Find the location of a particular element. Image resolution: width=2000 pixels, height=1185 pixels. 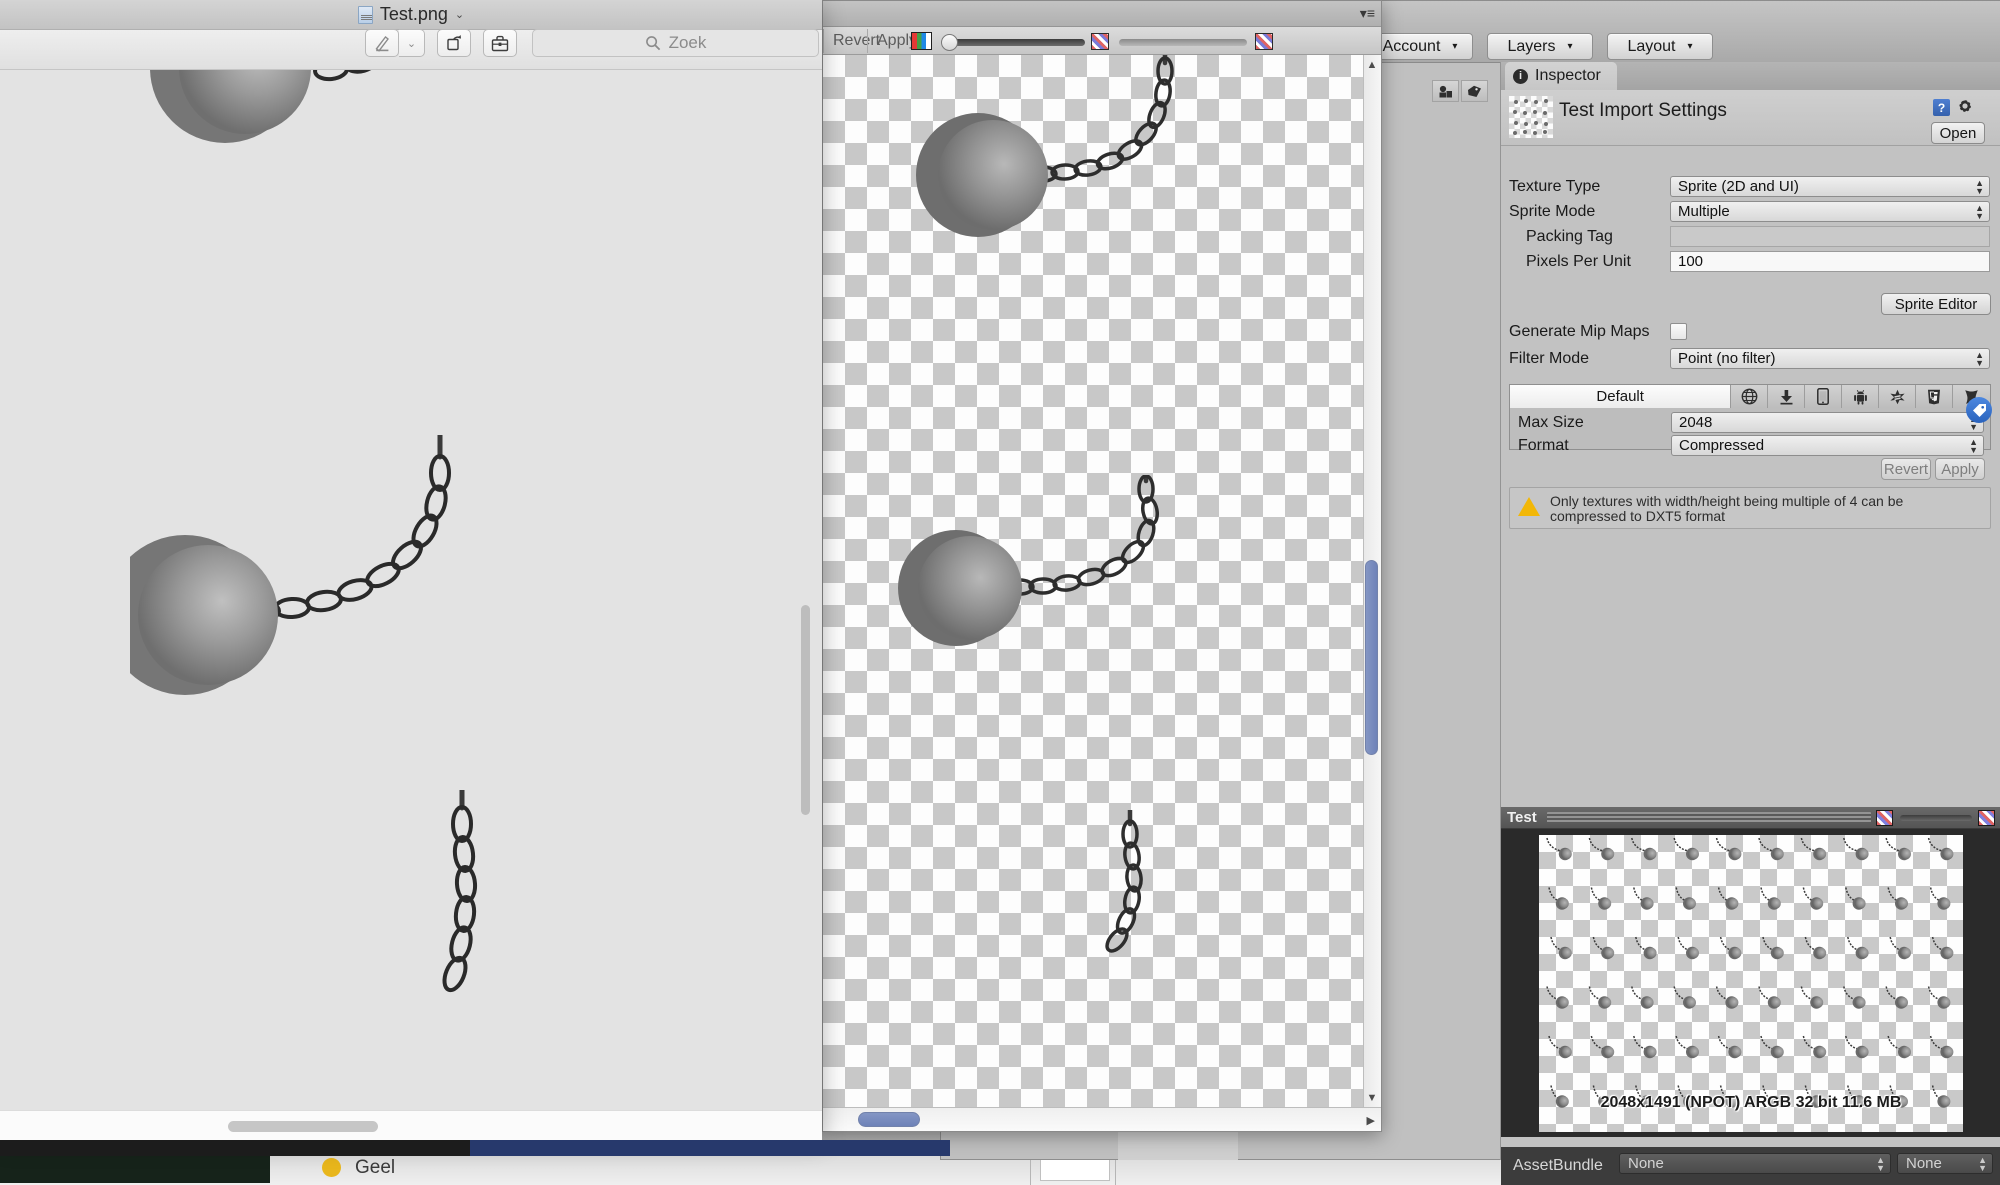

property-row-packing-tag: Packing Tag is located at coordinates (1750, 237).